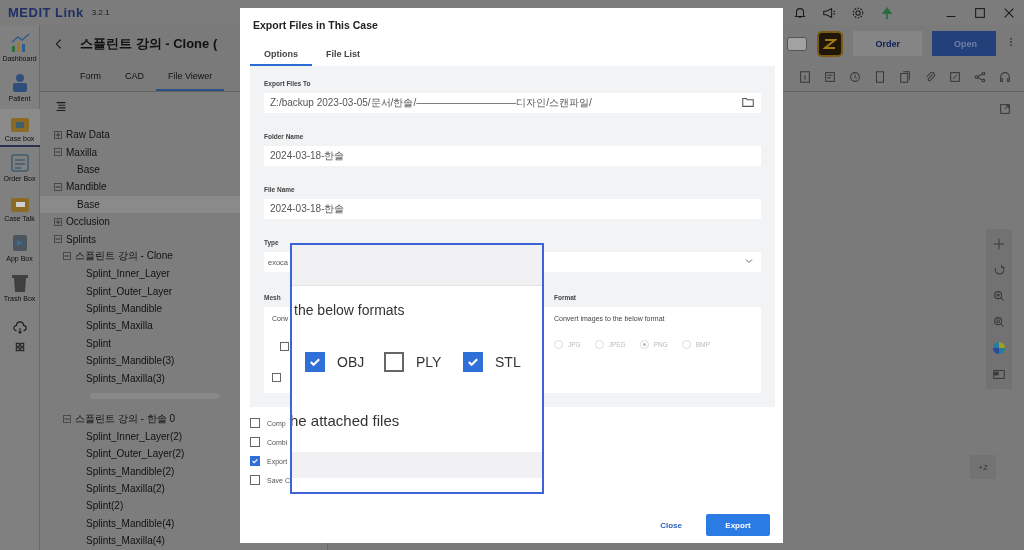 This screenshot has width=1024, height=550. Describe the element at coordinates (350, 310) in the screenshot. I see `inset-heading: the below formats` at that location.